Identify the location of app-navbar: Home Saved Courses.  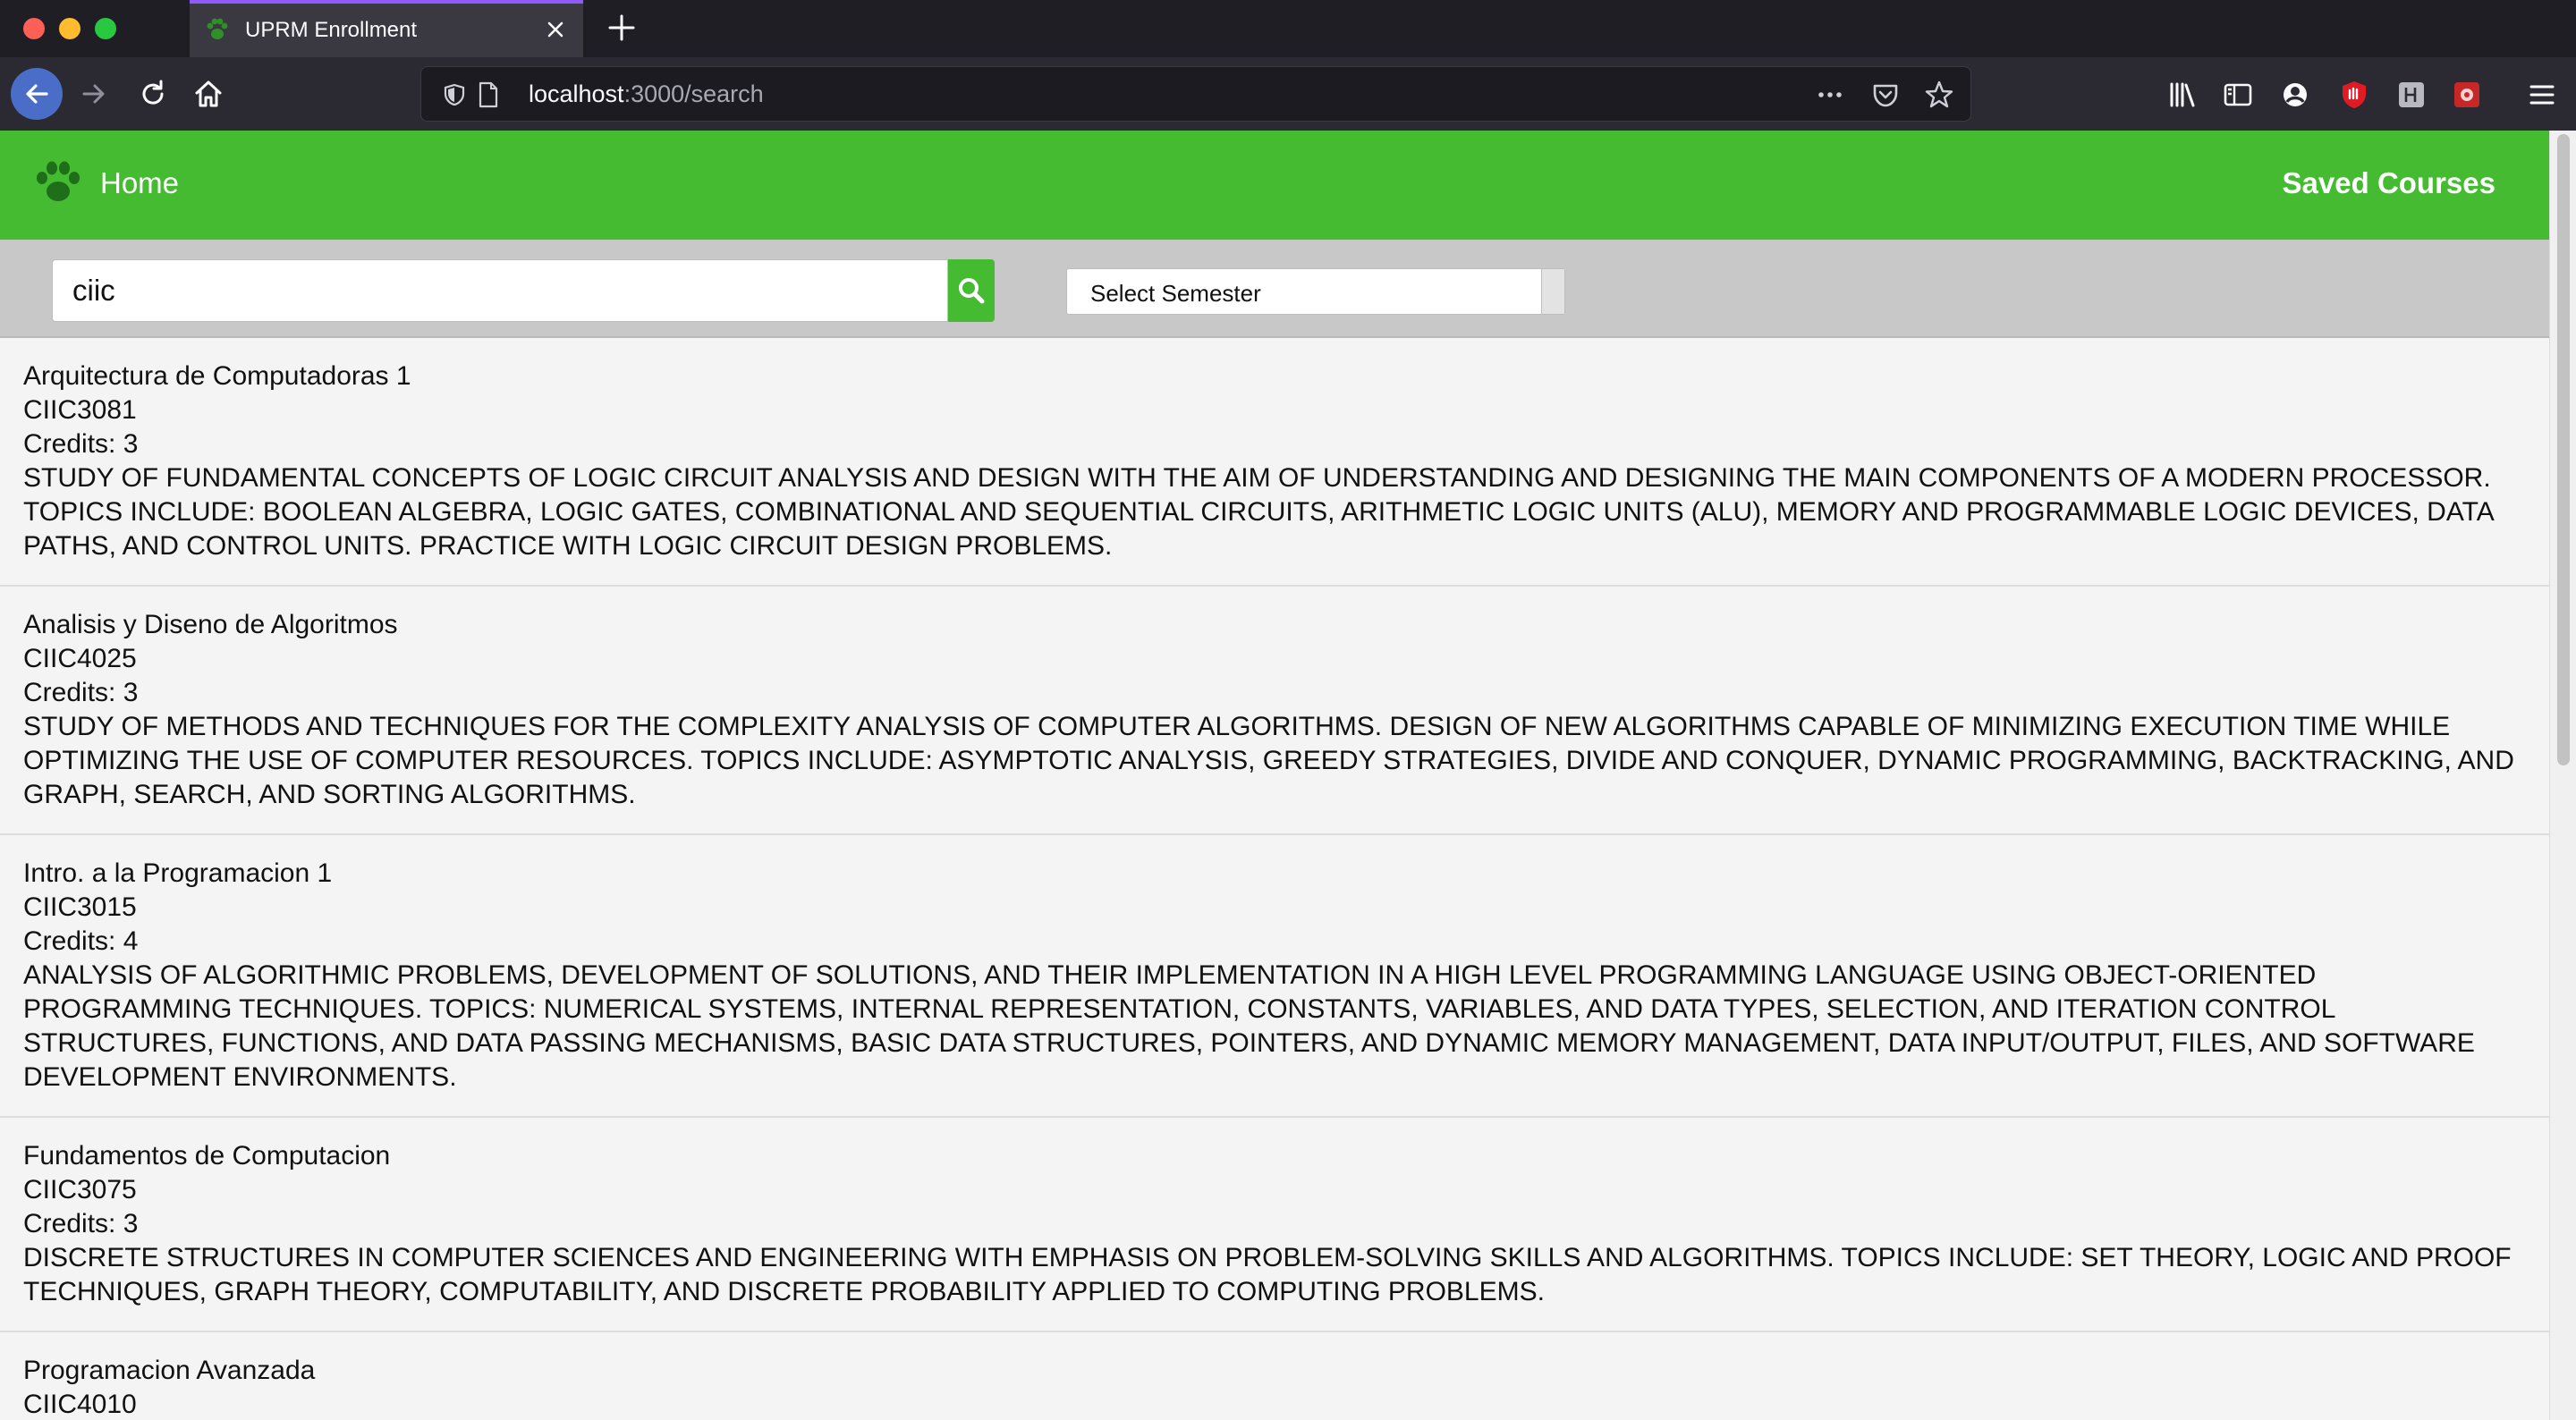
(1274, 185).